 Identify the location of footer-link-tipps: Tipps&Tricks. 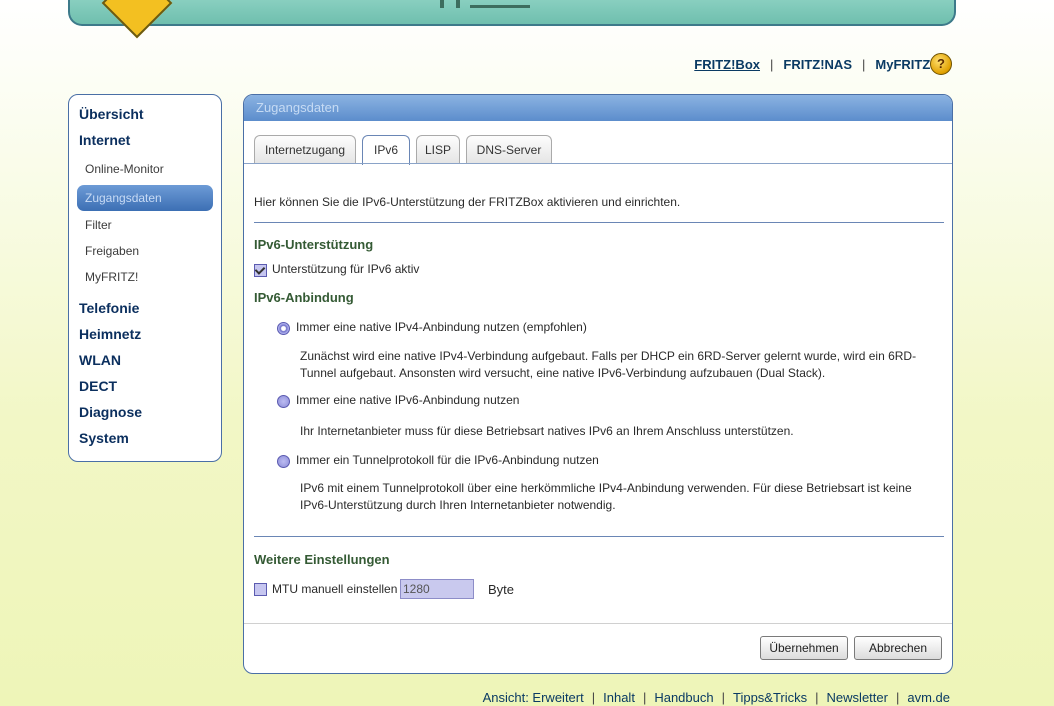
(770, 697).